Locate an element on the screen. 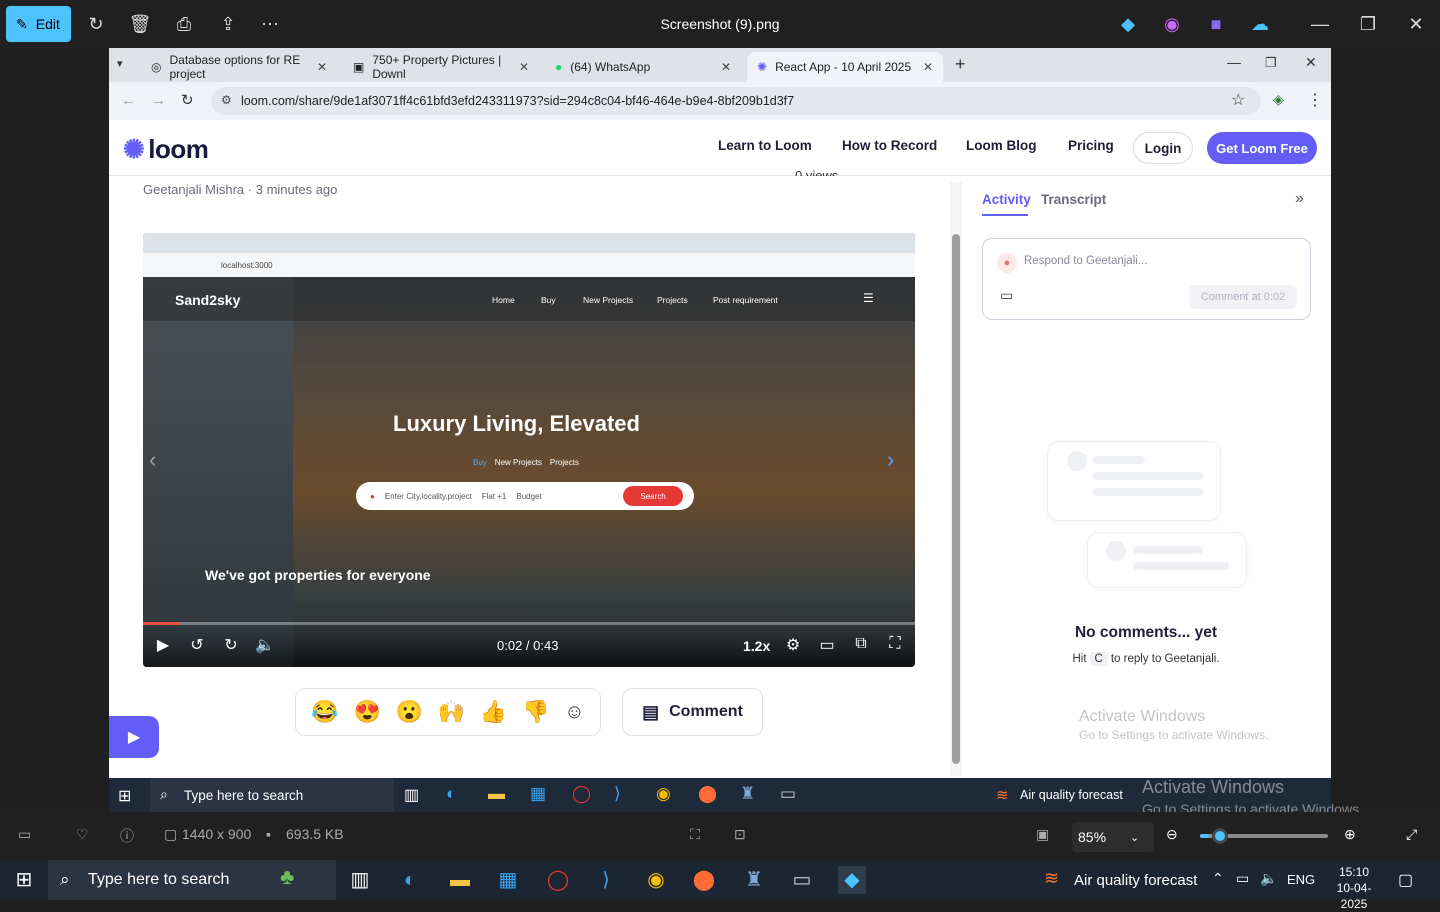  tab-whatsapp: ● (64) WhatsApp ✕ is located at coordinates (643, 67).